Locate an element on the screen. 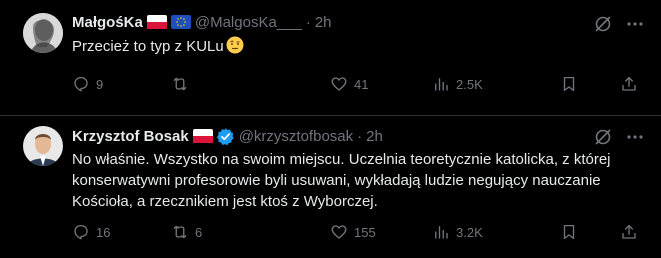 The width and height of the screenshot is (661, 258). eu-flag-icon is located at coordinates (180, 22).